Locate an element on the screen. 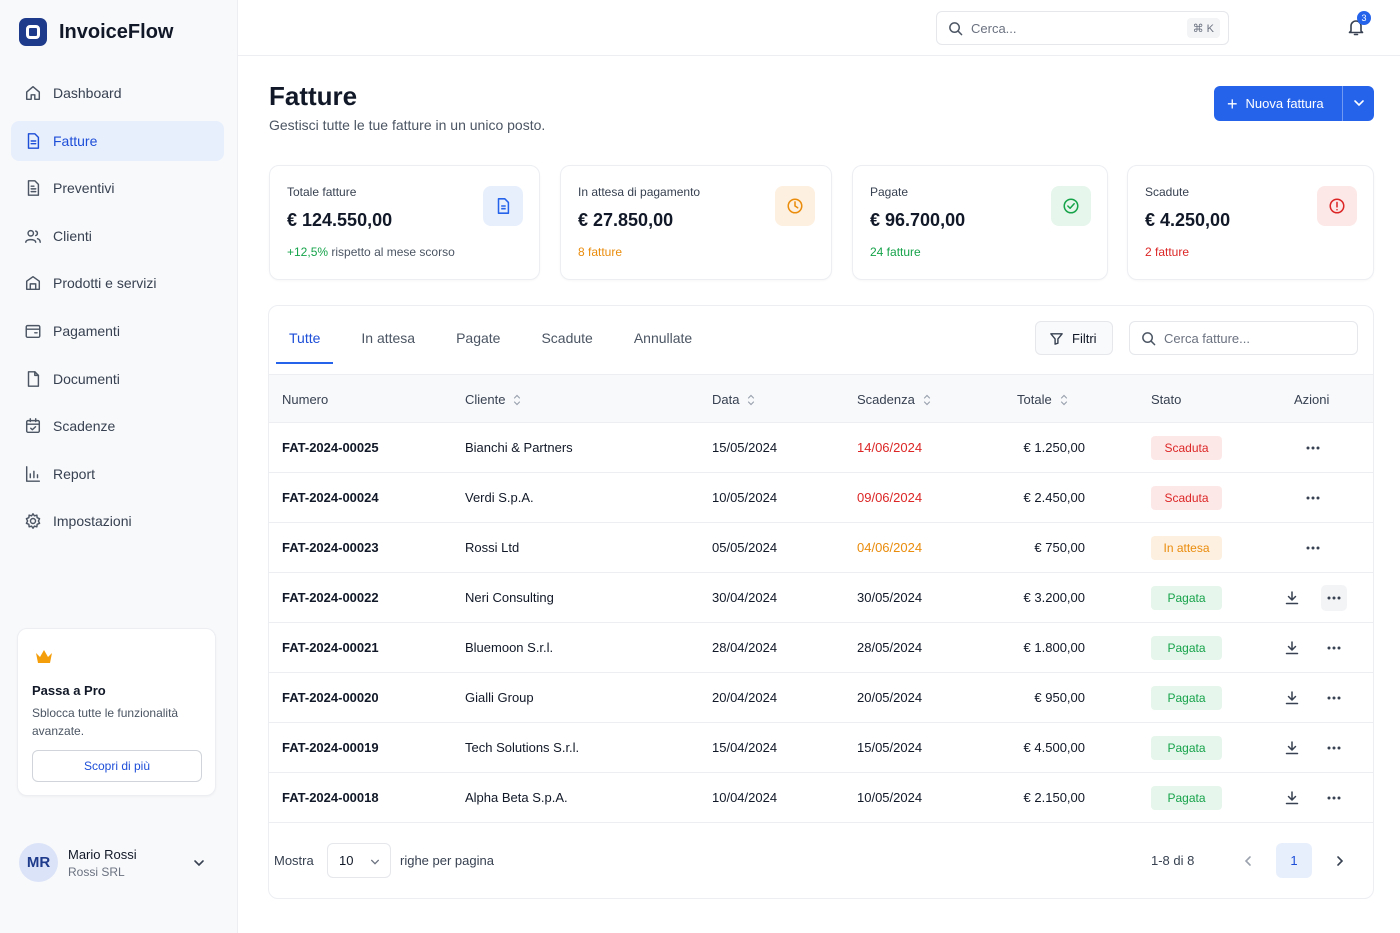 The width and height of the screenshot is (1400, 933). sidebar-item-impostazioni: Impostazioni is located at coordinates (117, 521).